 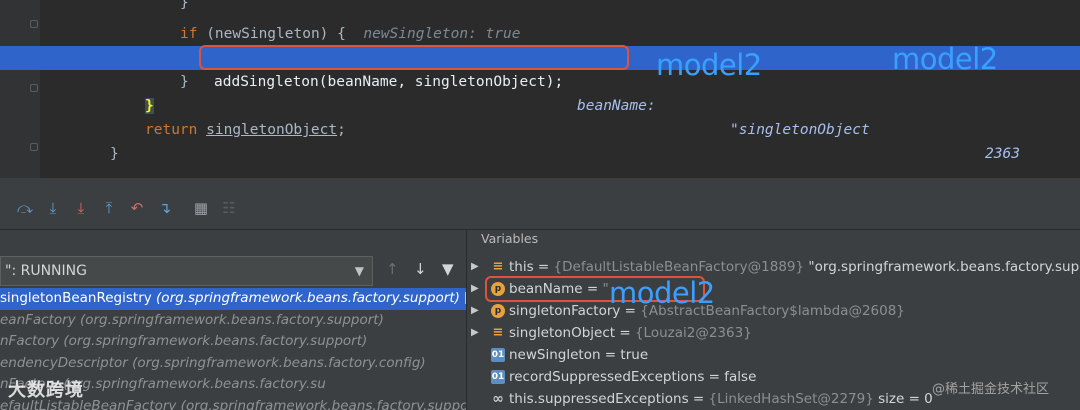 What do you see at coordinates (991, 389) in the screenshot?
I see `watermark-text: @稀土掘金技术社区` at bounding box center [991, 389].